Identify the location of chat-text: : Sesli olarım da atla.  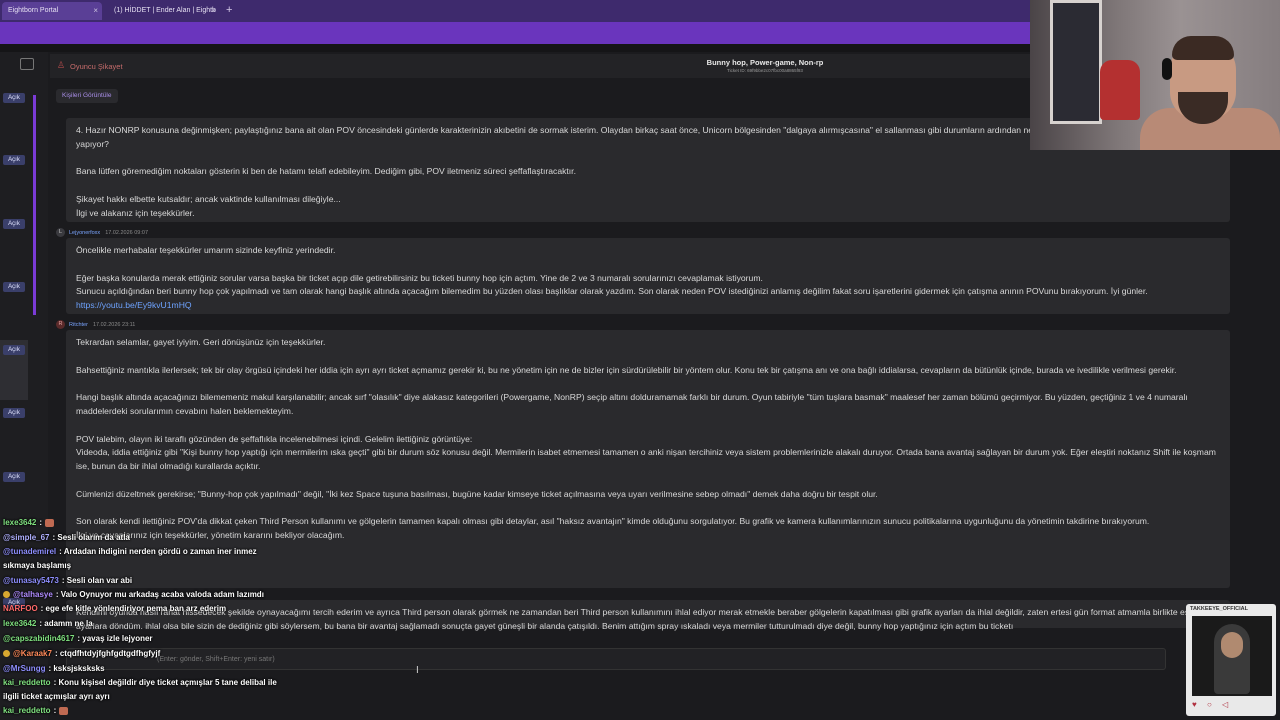
(91, 537).